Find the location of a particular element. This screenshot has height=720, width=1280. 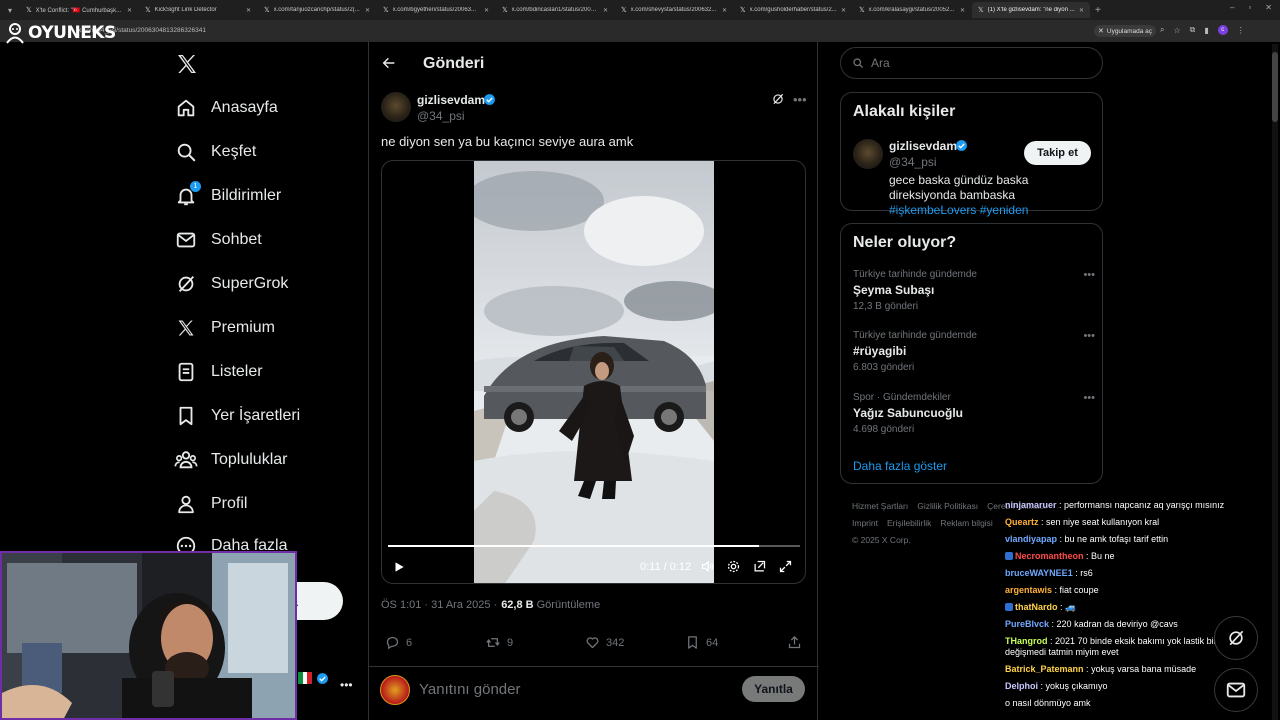

nav-label-lists: Listeler is located at coordinates (237, 371).